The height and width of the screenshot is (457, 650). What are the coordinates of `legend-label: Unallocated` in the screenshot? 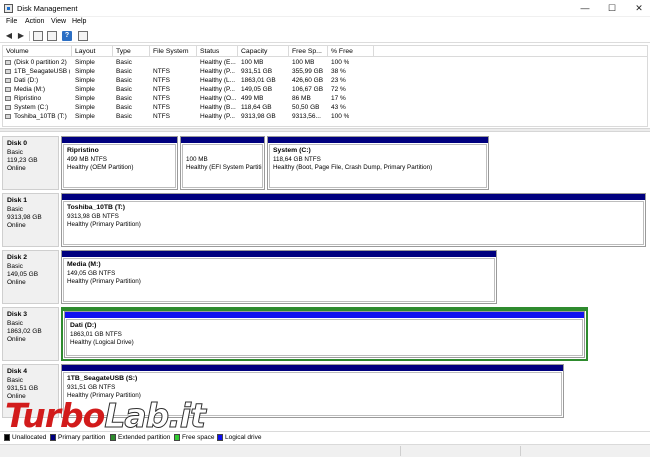 It's located at (29, 437).